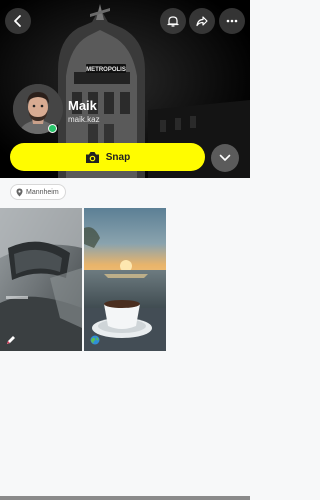 Image resolution: width=320 pixels, height=500 pixels. Describe the element at coordinates (106, 70) in the screenshot. I see `hero-sign-text: METROPOLIS` at that location.